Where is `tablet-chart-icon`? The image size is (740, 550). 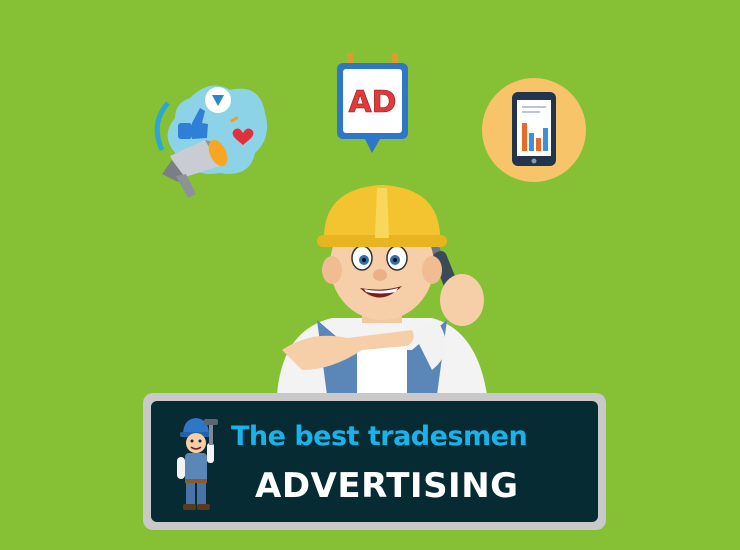 tablet-chart-icon is located at coordinates (534, 130).